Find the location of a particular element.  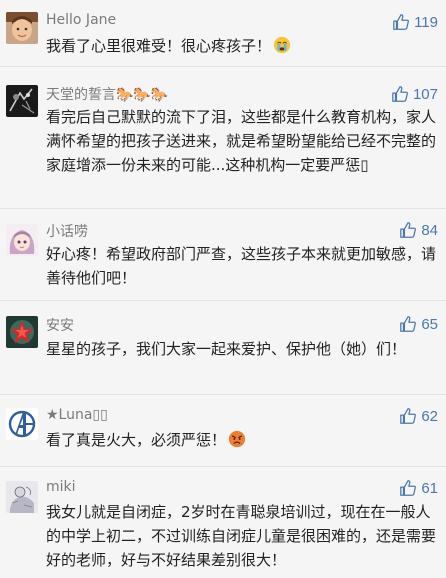

like-count: 65 is located at coordinates (429, 324).